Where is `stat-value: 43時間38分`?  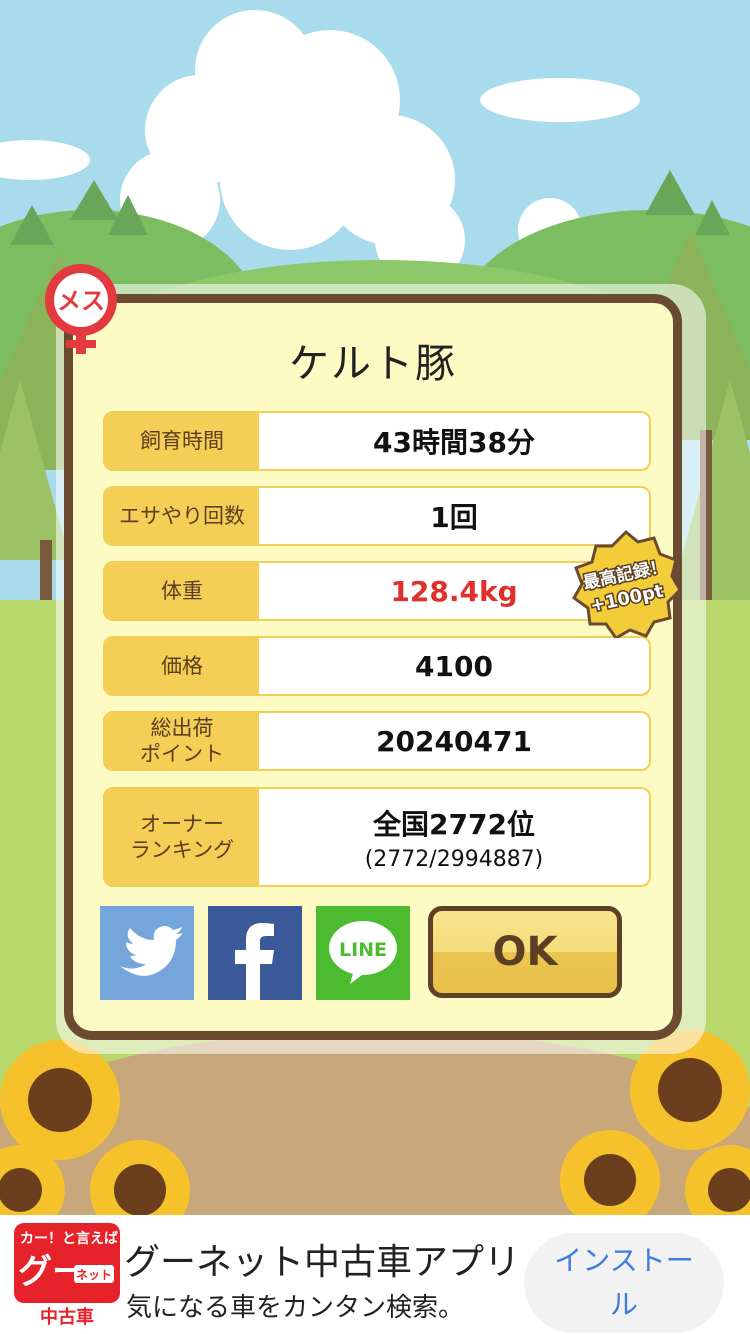 stat-value: 43時間38分 is located at coordinates (454, 442).